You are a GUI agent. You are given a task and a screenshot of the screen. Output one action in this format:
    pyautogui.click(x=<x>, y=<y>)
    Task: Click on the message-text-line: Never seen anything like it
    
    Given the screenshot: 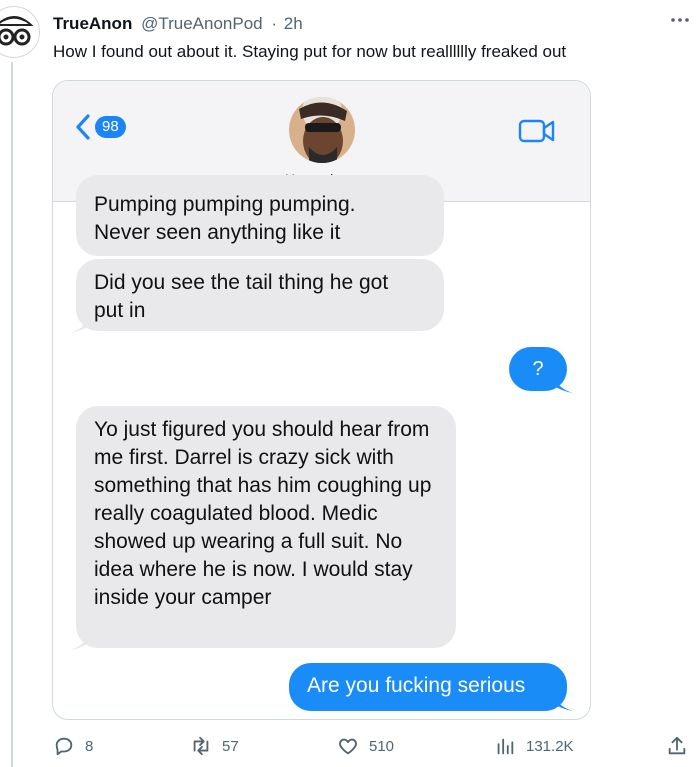 What is the action you would take?
    pyautogui.click(x=217, y=232)
    